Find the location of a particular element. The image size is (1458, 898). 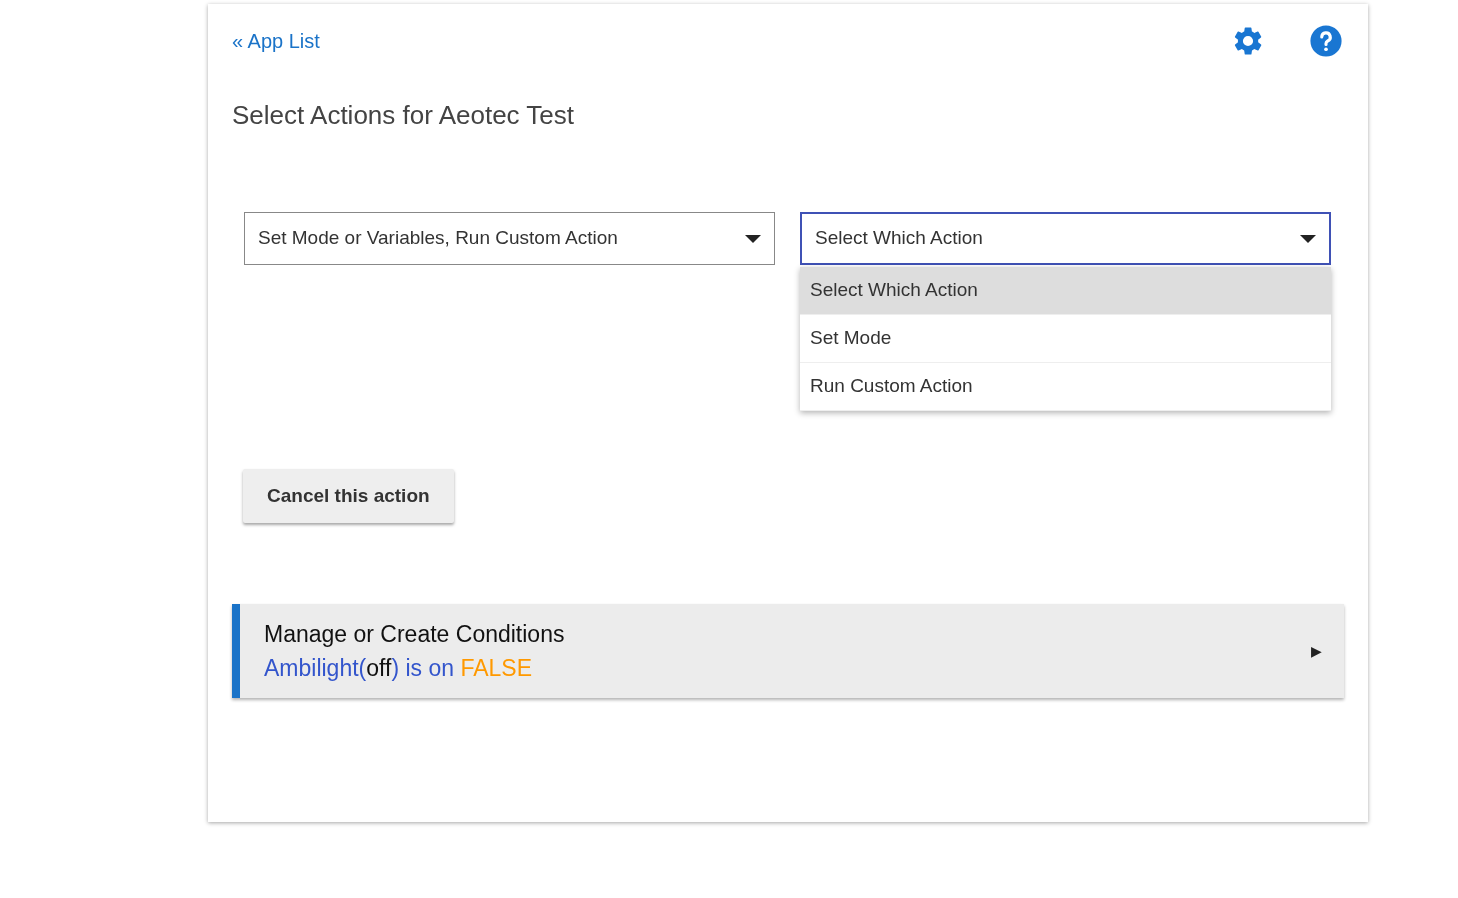

dropdown-option: Run Custom Action is located at coordinates (1065, 387).